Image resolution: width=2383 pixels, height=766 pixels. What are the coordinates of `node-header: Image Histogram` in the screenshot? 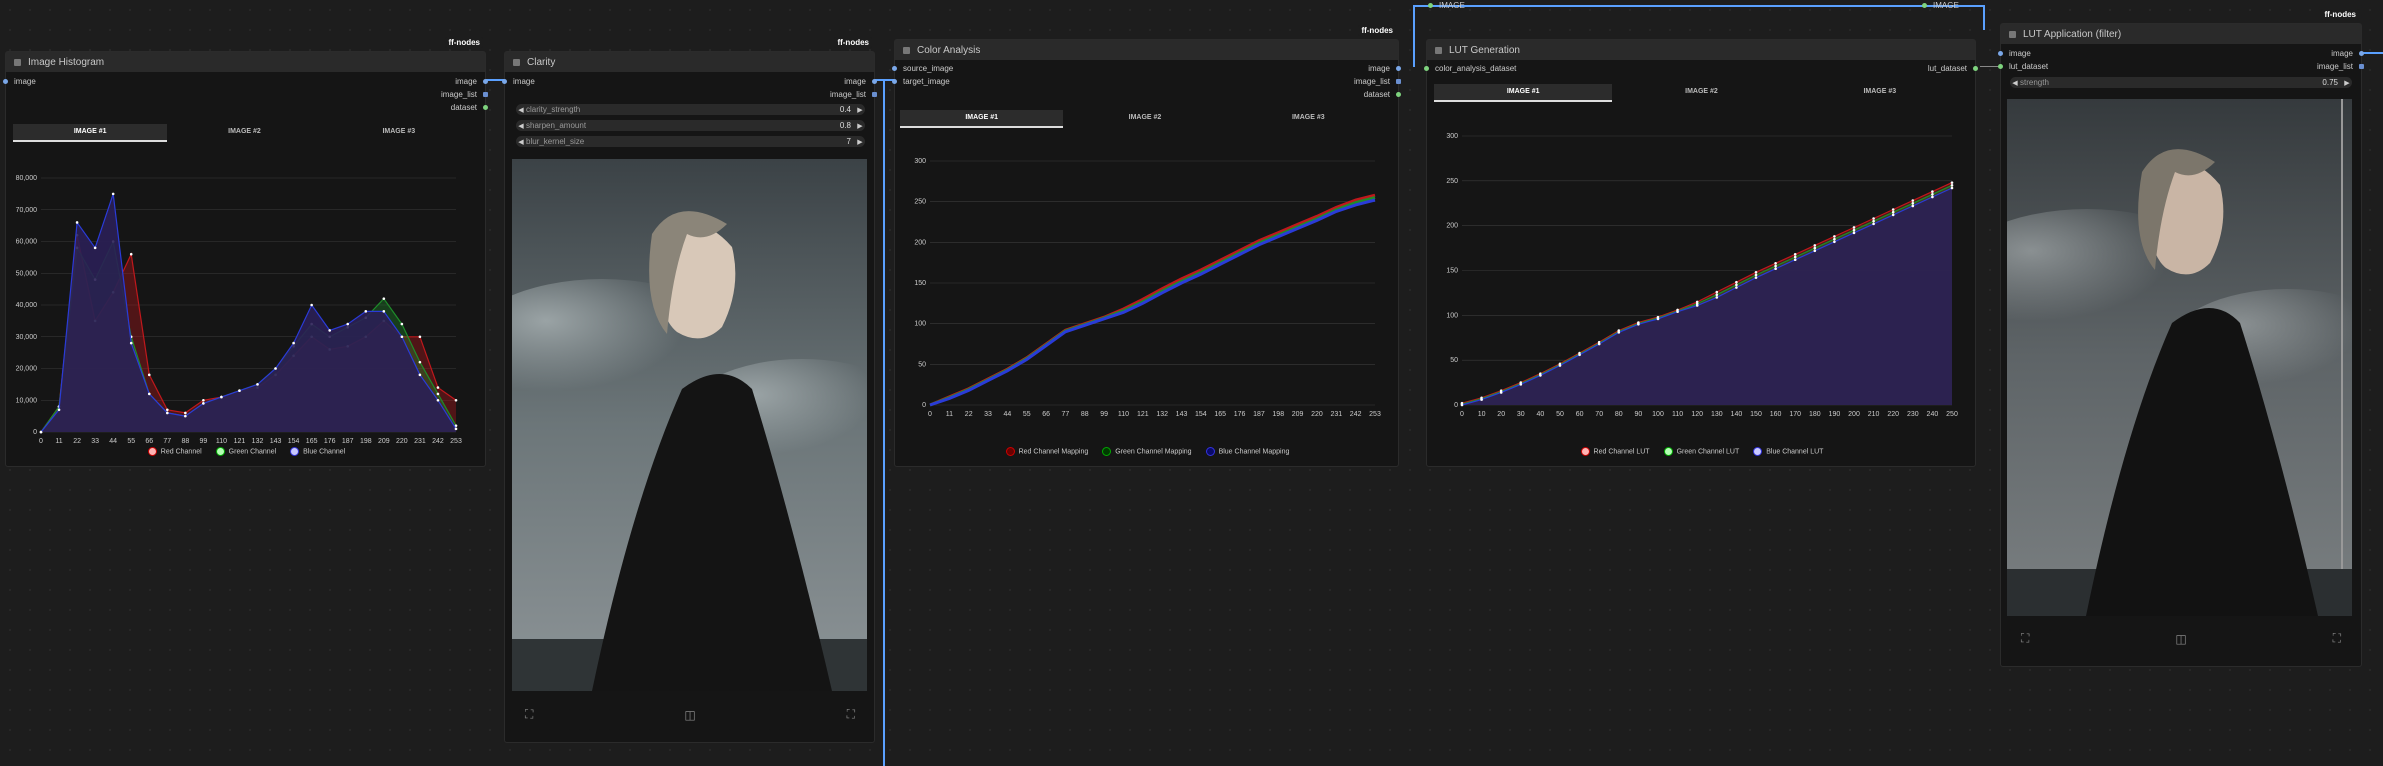 It's located at (245, 62).